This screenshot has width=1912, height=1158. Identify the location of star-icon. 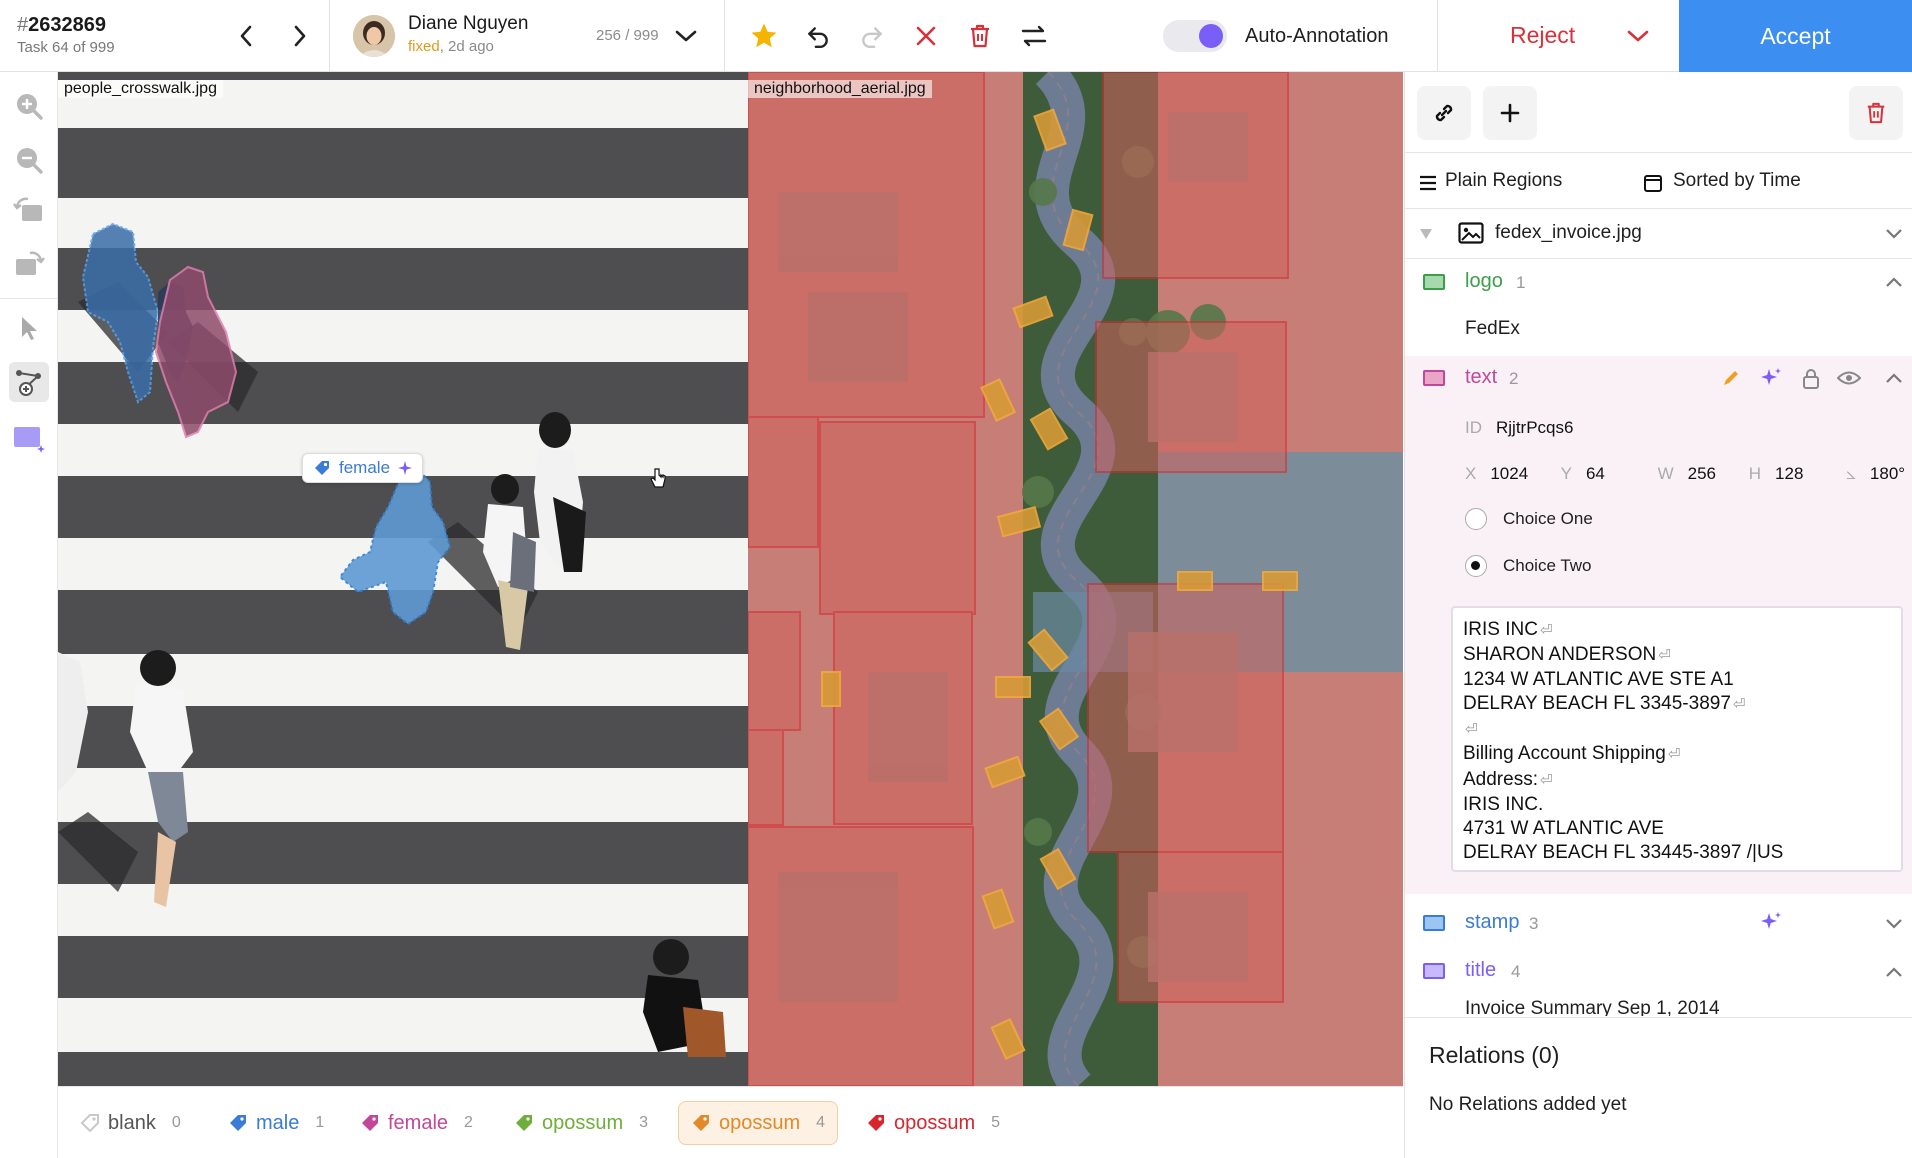
(764, 35).